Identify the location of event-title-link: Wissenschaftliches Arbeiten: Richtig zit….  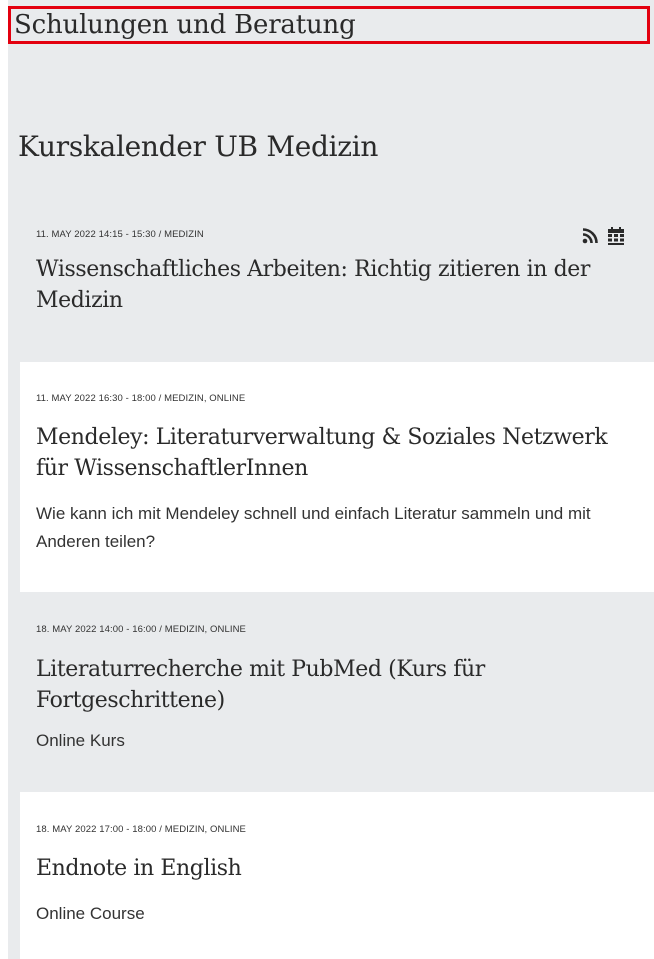
(331, 285).